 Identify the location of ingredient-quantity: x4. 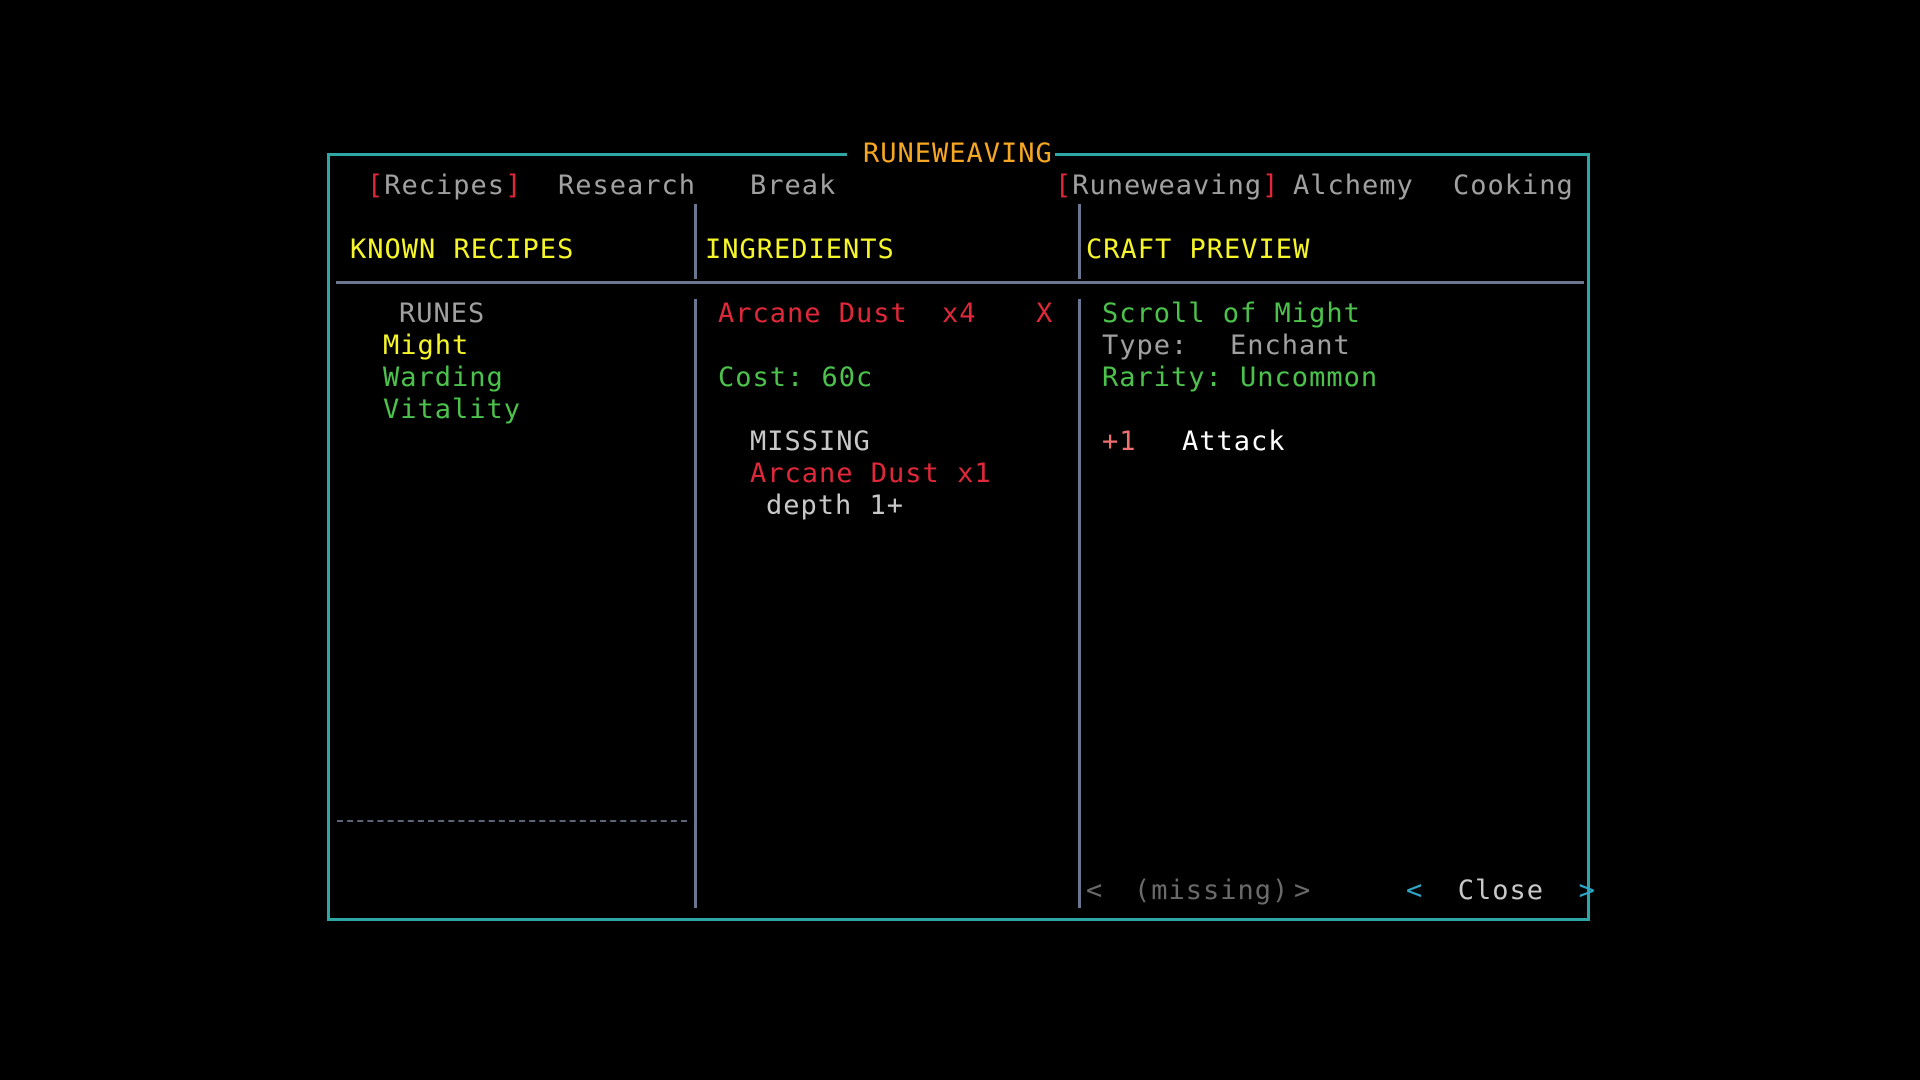
(959, 313).